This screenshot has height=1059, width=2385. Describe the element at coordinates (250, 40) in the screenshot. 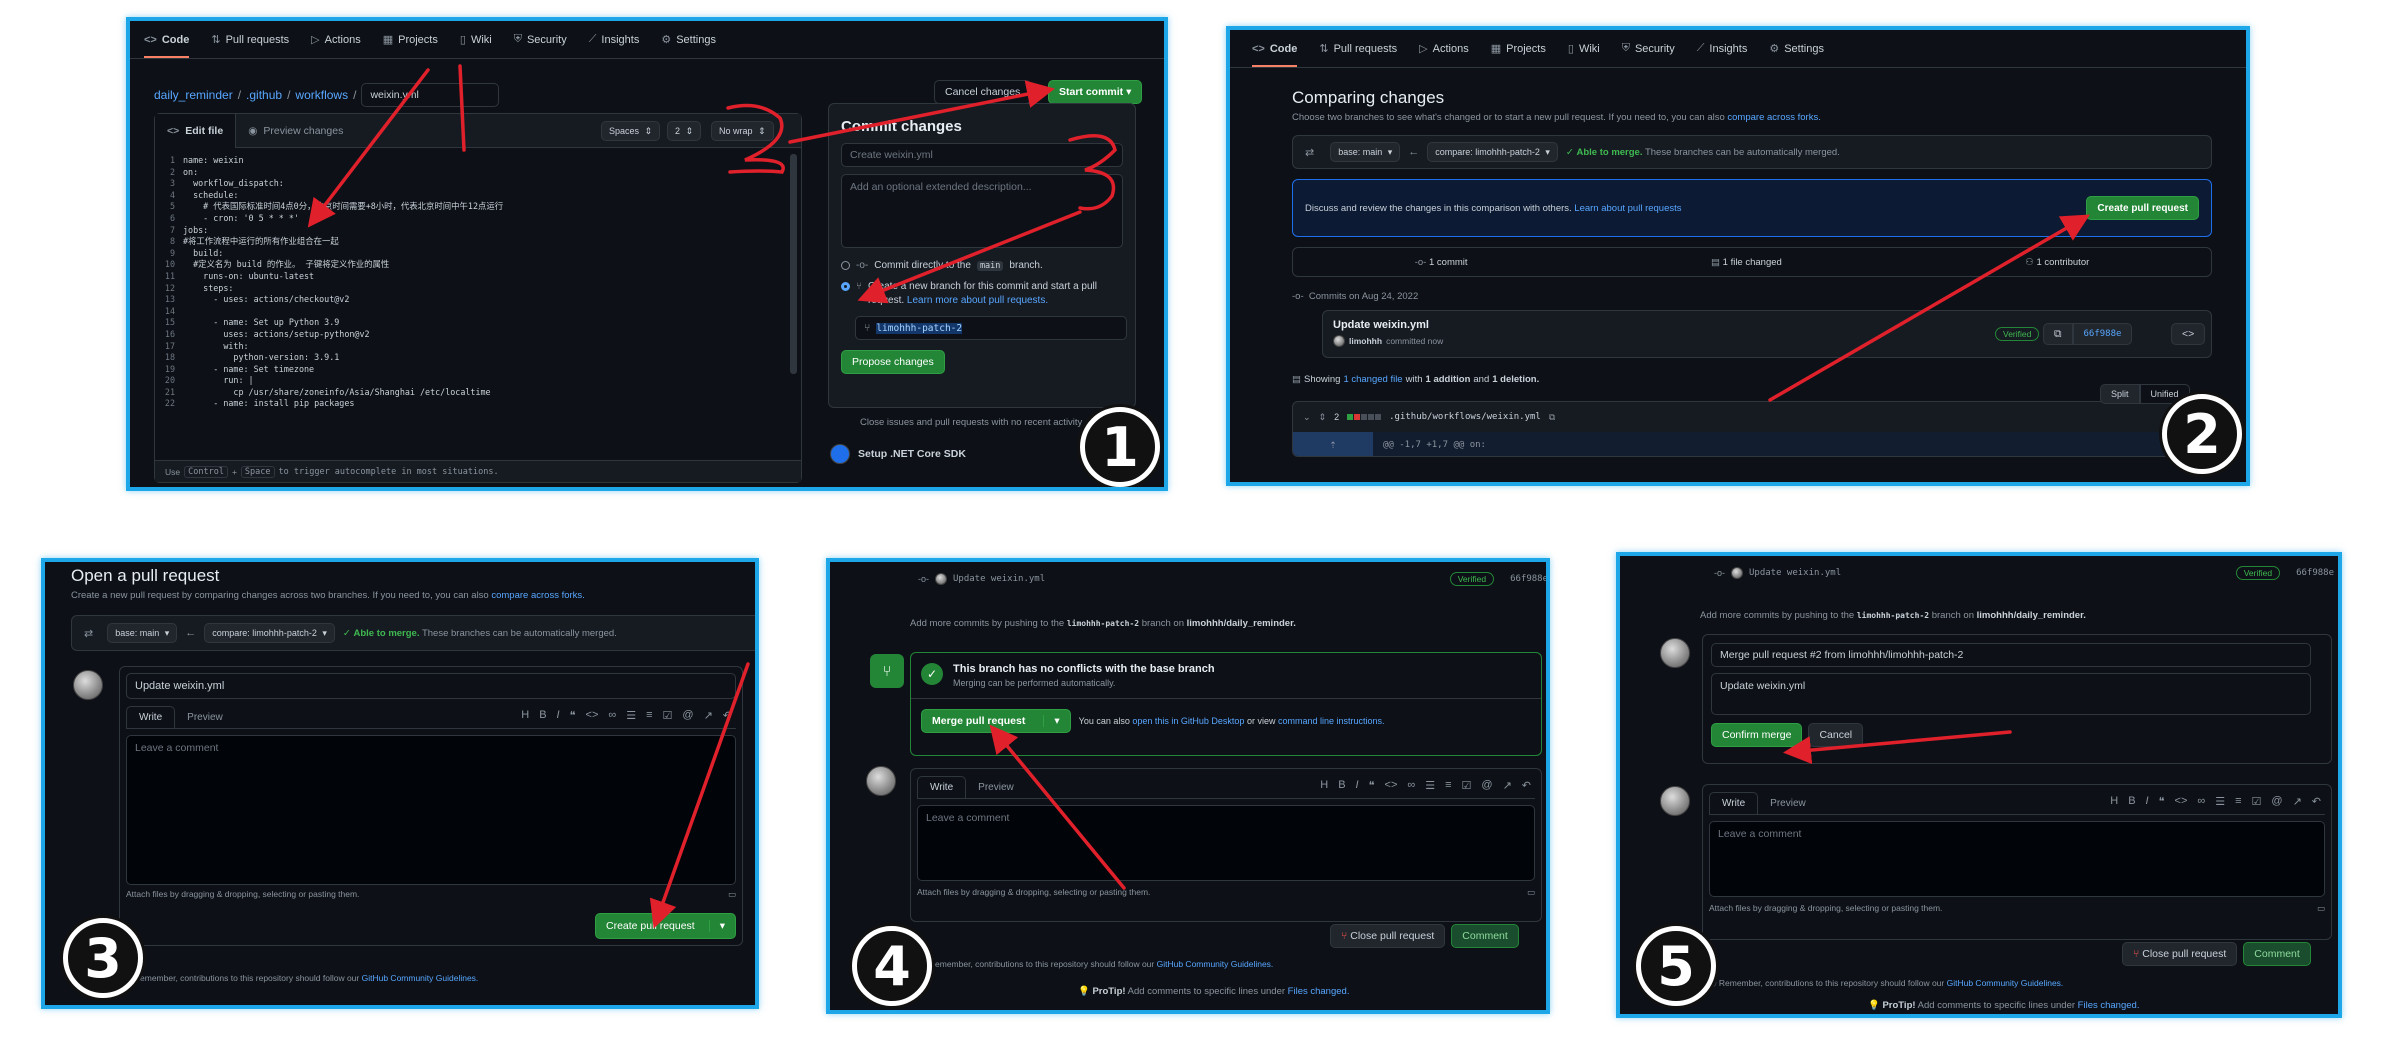

I see `tab-pull-requests: ⇅ Pull requests` at that location.